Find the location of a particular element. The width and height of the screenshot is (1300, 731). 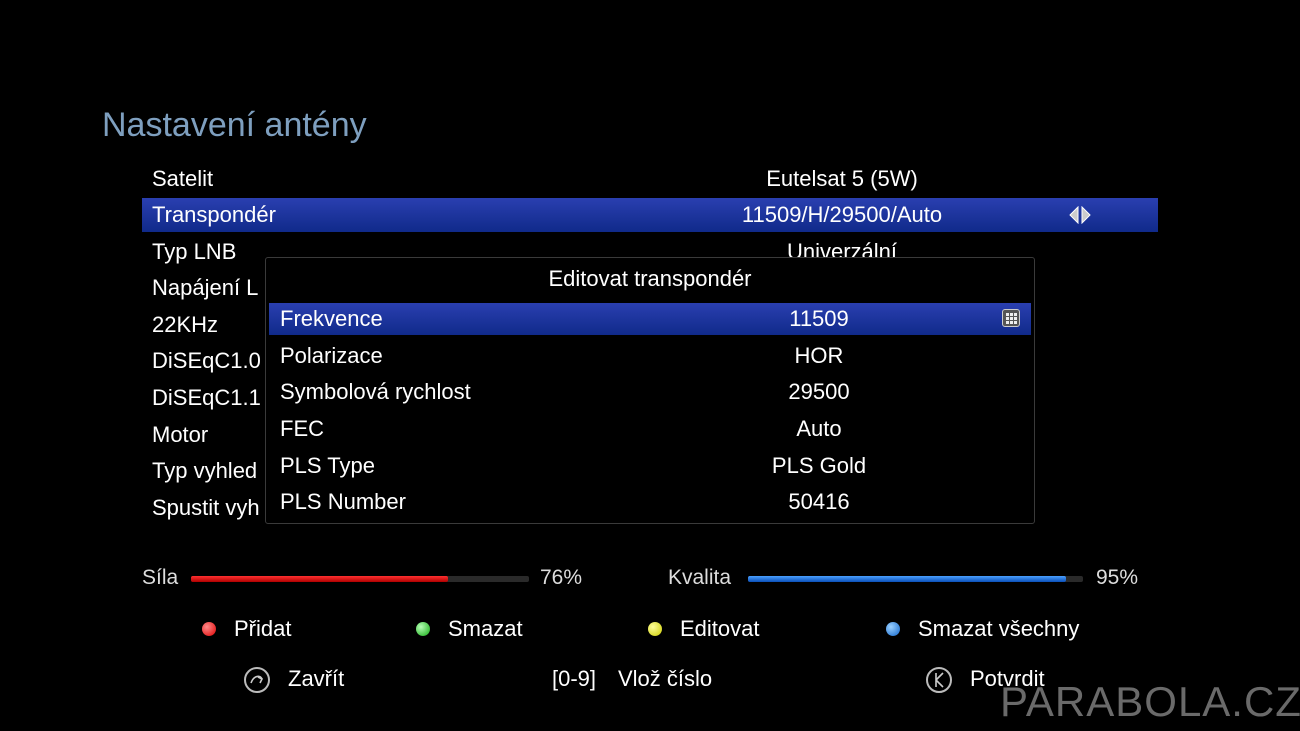

legend-label: Smazat is located at coordinates (485, 628).